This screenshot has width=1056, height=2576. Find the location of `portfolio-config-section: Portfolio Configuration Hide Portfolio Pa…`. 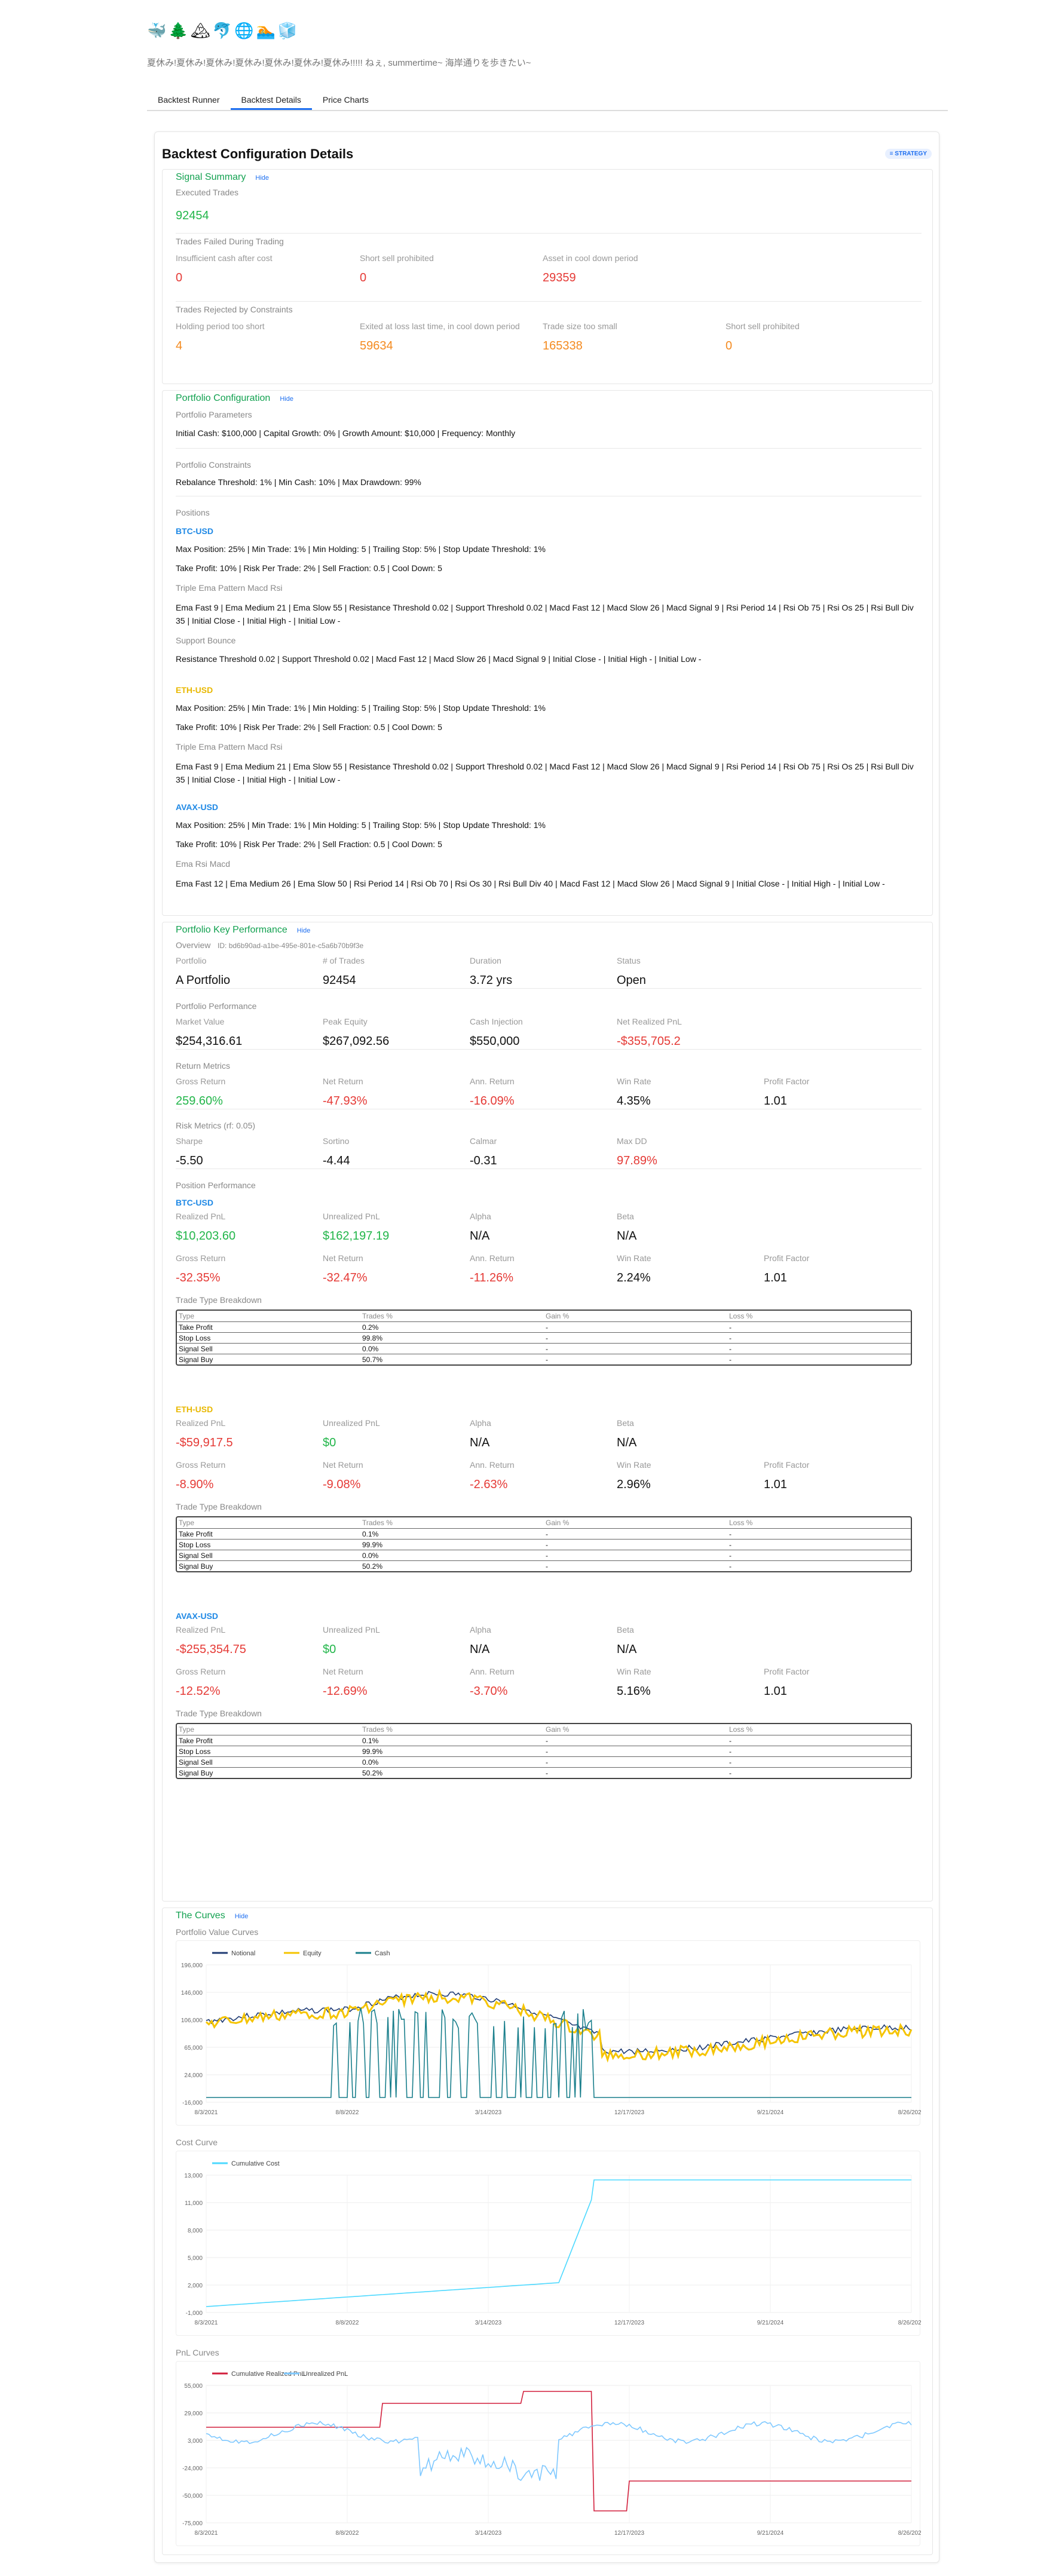

portfolio-config-section: Portfolio Configuration Hide Portfolio Pa… is located at coordinates (547, 653).